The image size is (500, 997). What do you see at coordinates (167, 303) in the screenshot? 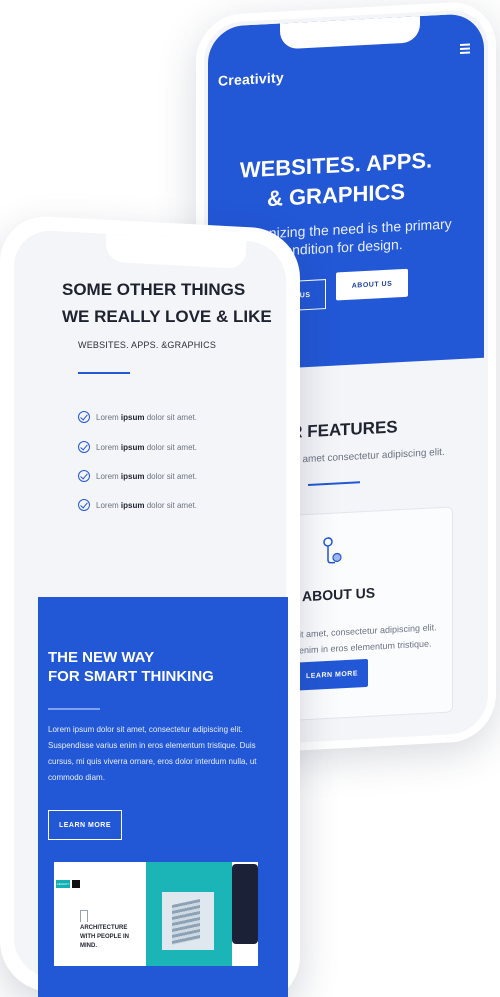
I see `section-title: SOME OTHER THINGS WE REALLY LOVE & LIKE` at bounding box center [167, 303].